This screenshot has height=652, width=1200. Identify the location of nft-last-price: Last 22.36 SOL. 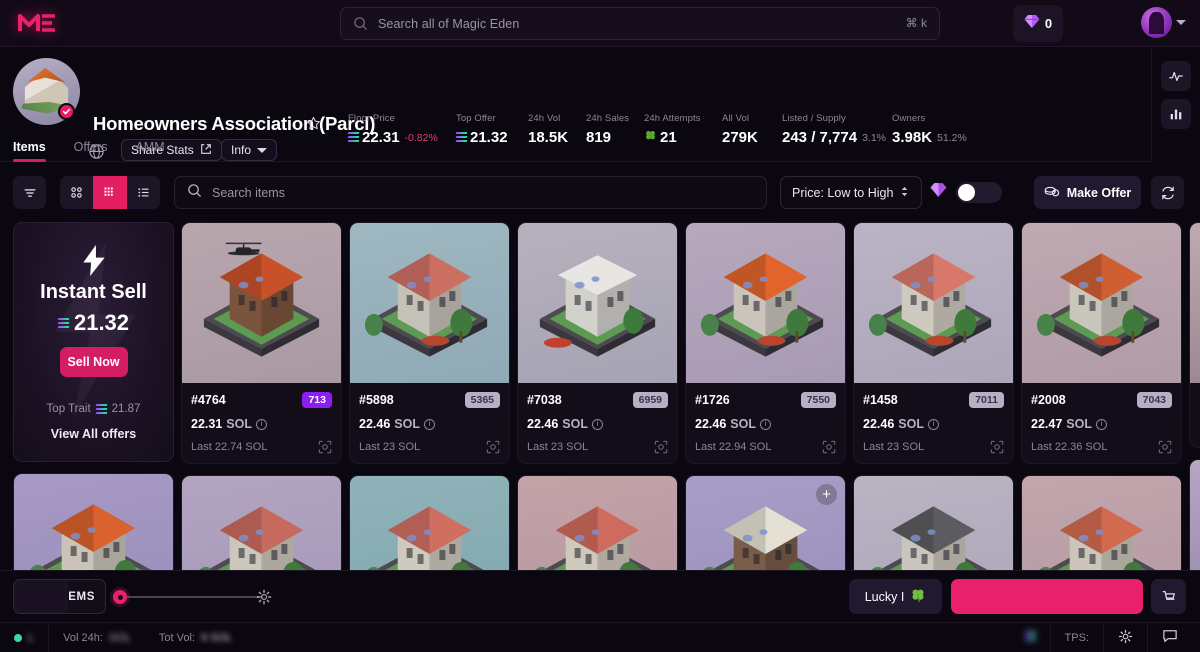
(1069, 447).